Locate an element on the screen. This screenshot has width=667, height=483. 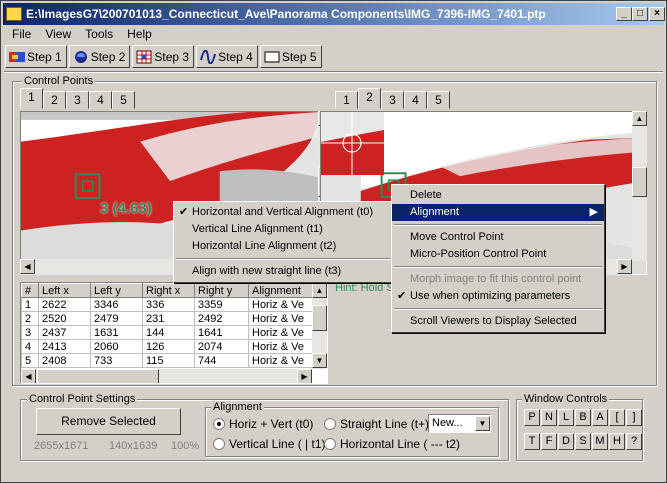
table-row: 1 2622 3346 336 3359 Horiz & Ve is located at coordinates (167, 304).